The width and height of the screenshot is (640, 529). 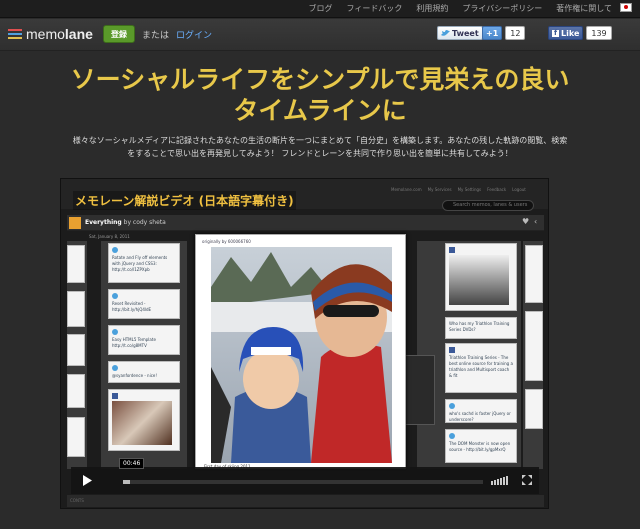 What do you see at coordinates (320, 79) in the screenshot?
I see `headline-line-1: ソーシャルライフをシンプルで見栄えの良い` at bounding box center [320, 79].